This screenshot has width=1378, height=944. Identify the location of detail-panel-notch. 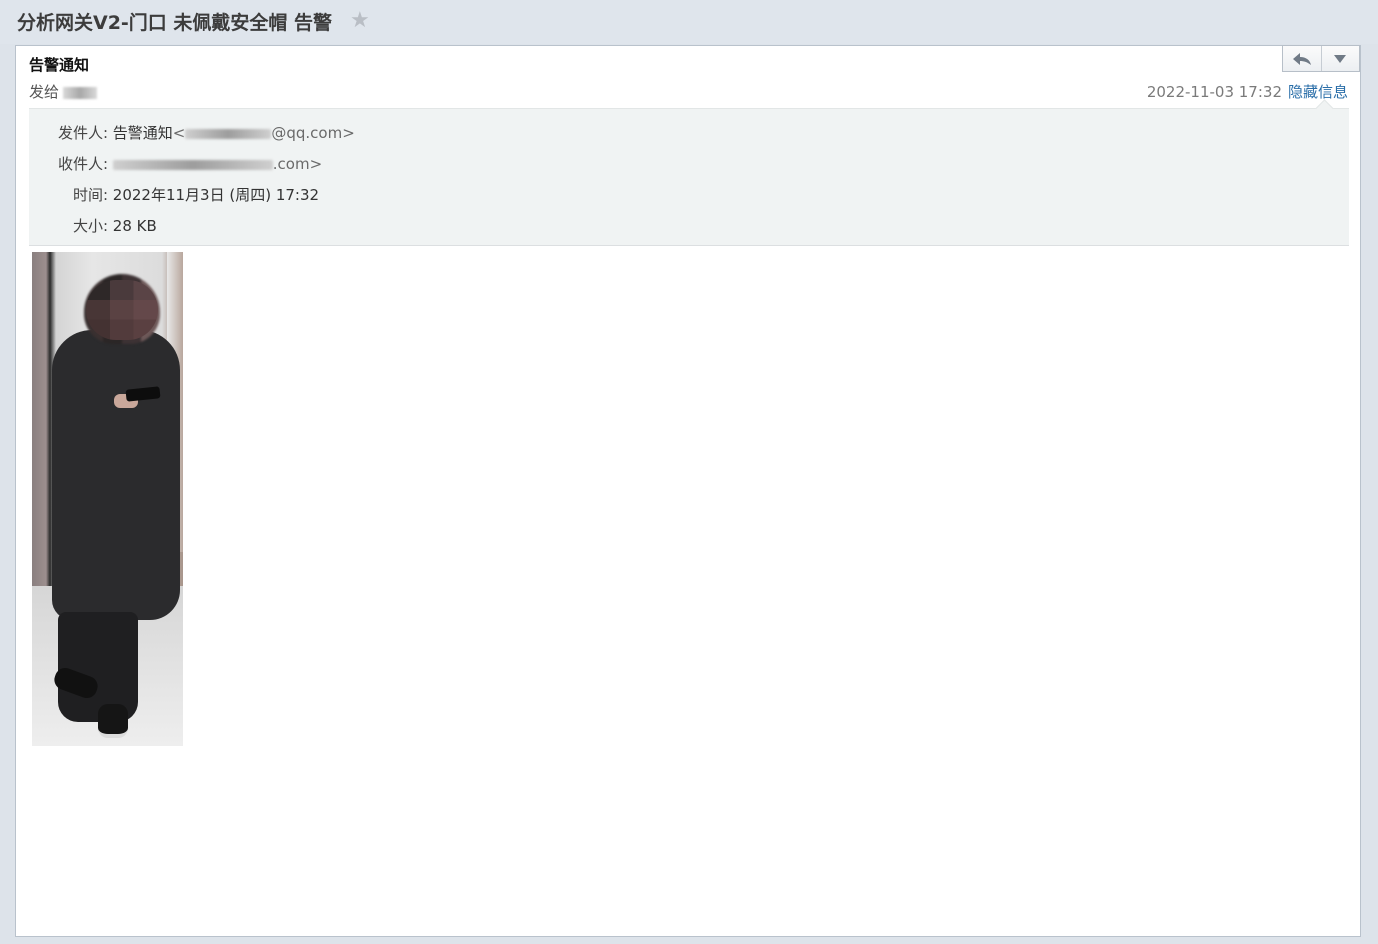
(1324, 108).